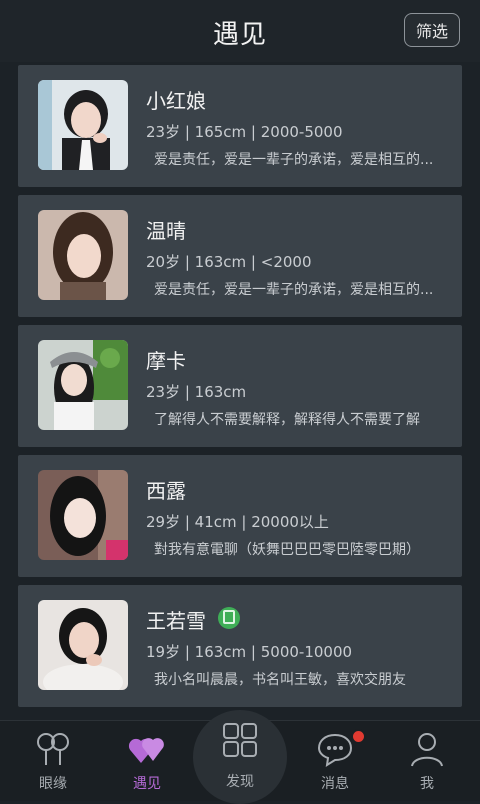  I want to click on verified-badge-icon, so click(229, 618).